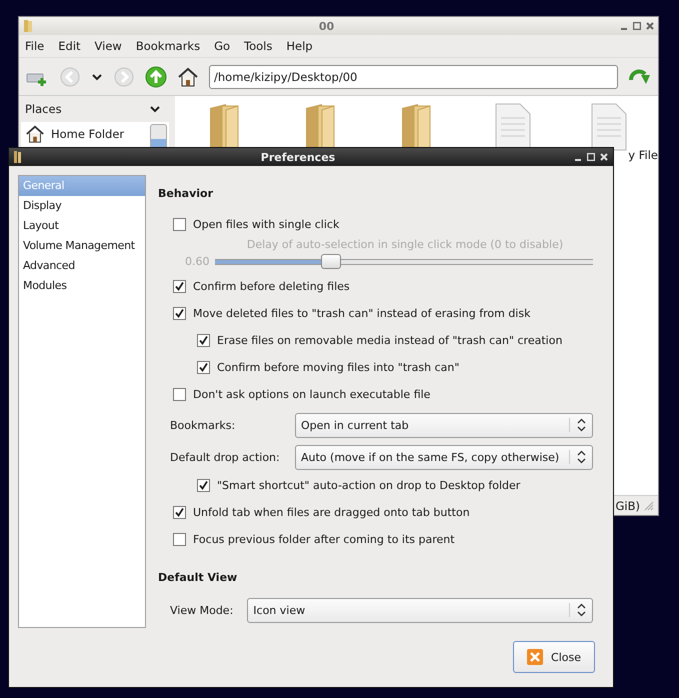 This screenshot has width=679, height=698. I want to click on menu-item: Tools, so click(258, 46).